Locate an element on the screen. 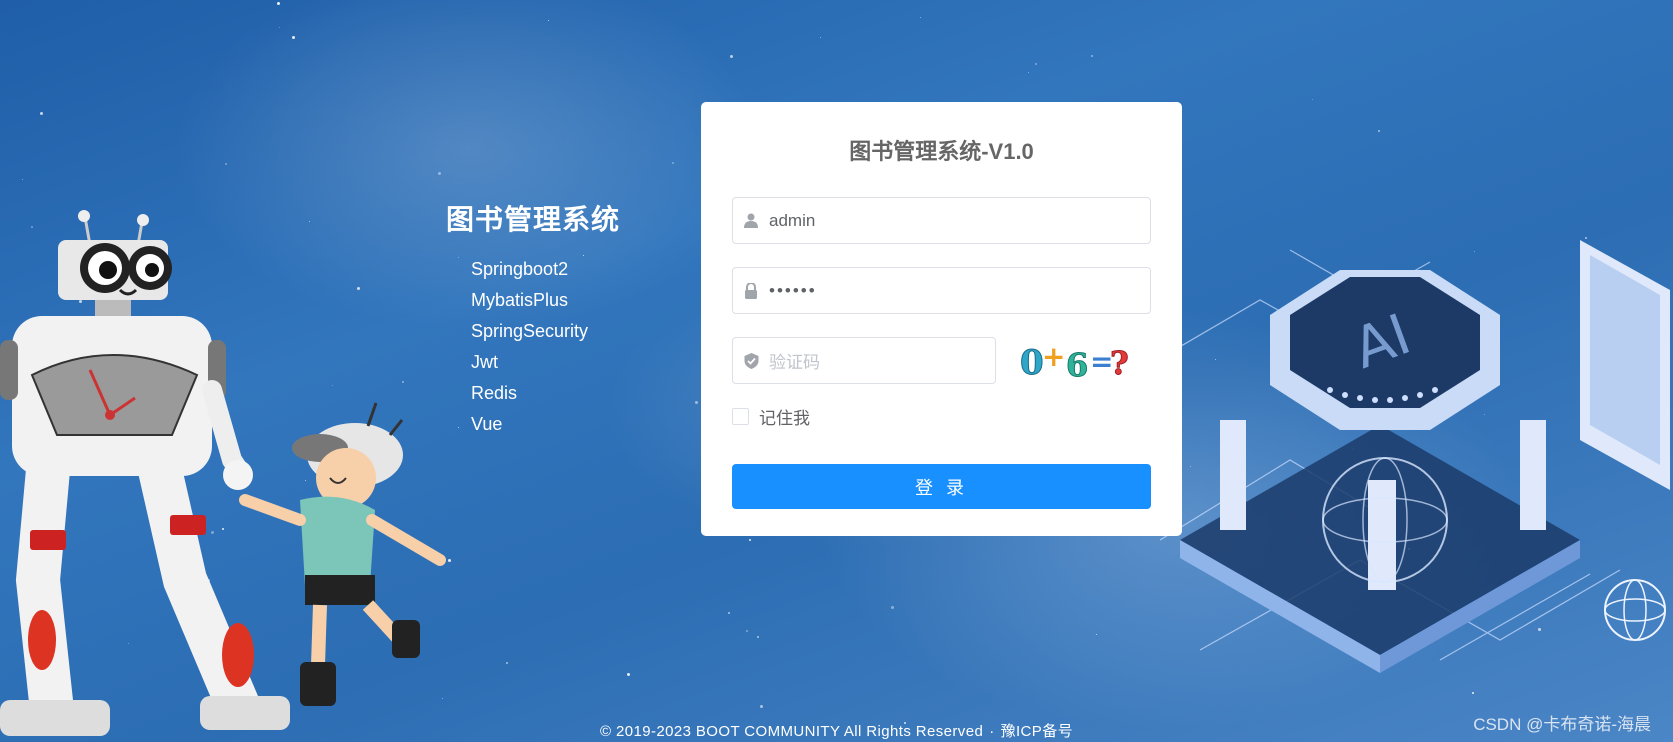 The height and width of the screenshot is (742, 1673). login-title: 图书管理系统-V1.0 is located at coordinates (941, 151).